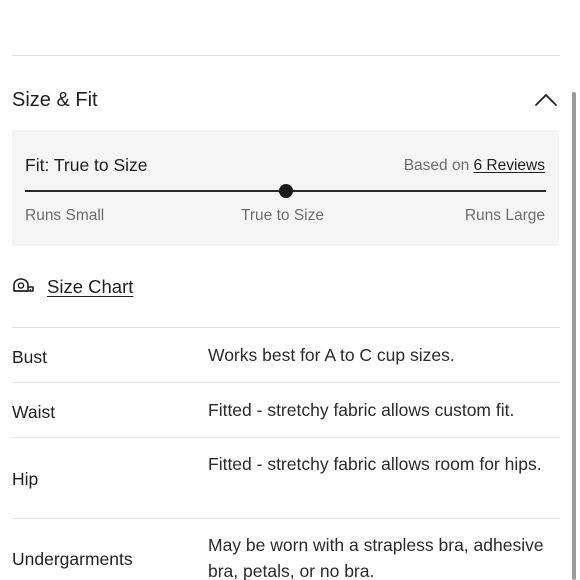  Describe the element at coordinates (86, 165) in the screenshot. I see `fit-label: Fit: True to Size` at that location.